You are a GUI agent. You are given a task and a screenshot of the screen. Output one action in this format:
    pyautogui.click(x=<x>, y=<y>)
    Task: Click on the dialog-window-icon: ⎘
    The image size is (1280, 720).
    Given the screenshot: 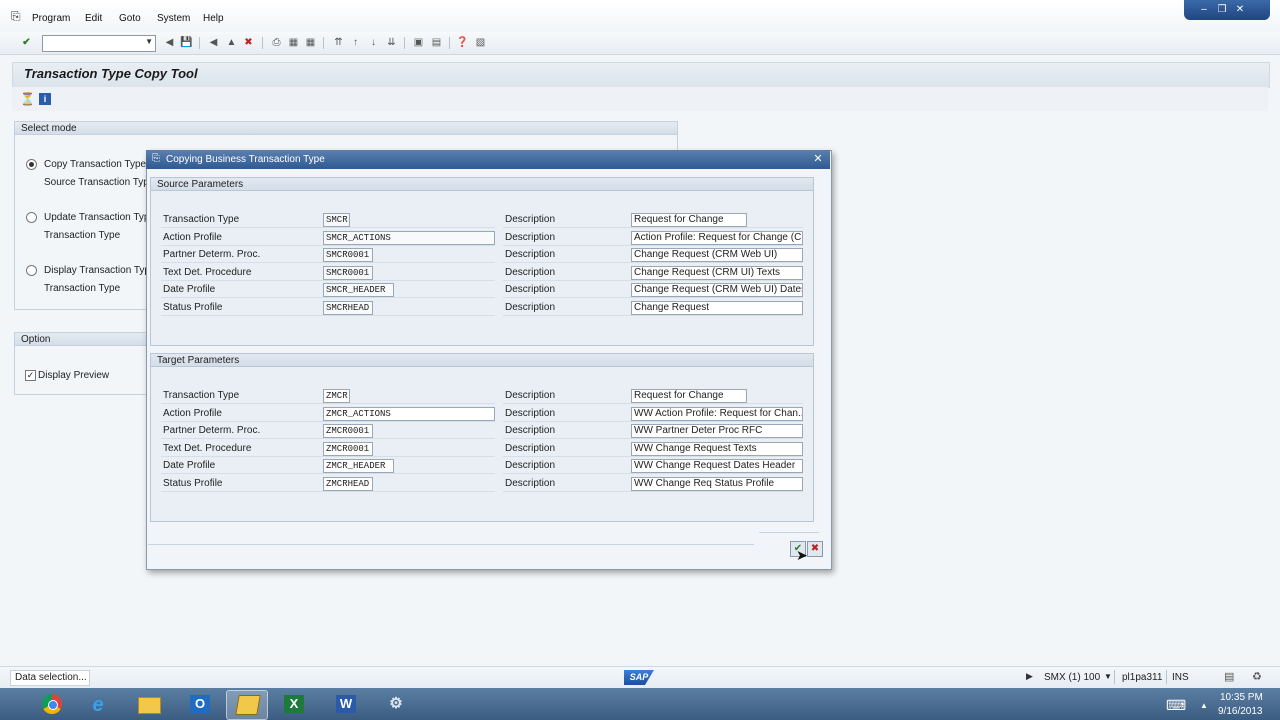 What is the action you would take?
    pyautogui.click(x=156, y=158)
    